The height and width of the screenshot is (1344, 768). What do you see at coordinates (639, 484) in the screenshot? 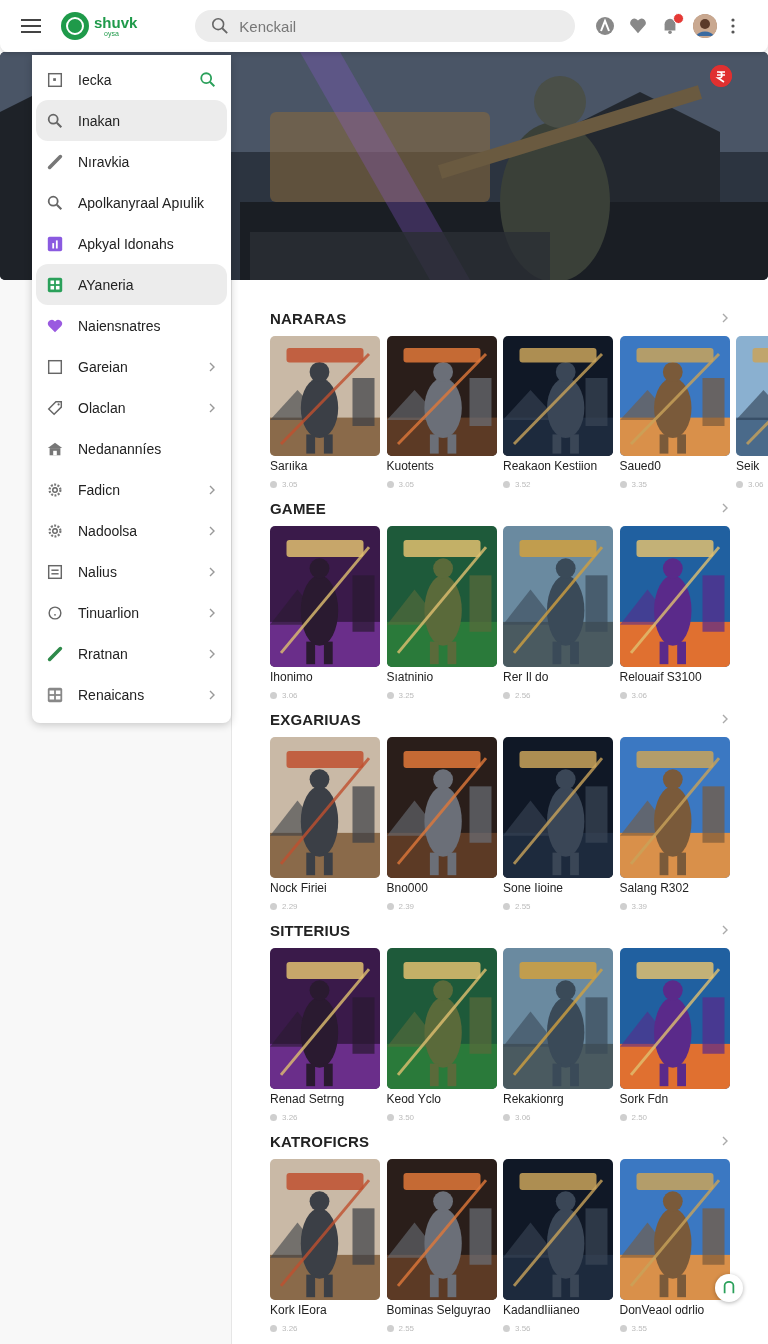
I see `rating-text: 3.35` at bounding box center [639, 484].